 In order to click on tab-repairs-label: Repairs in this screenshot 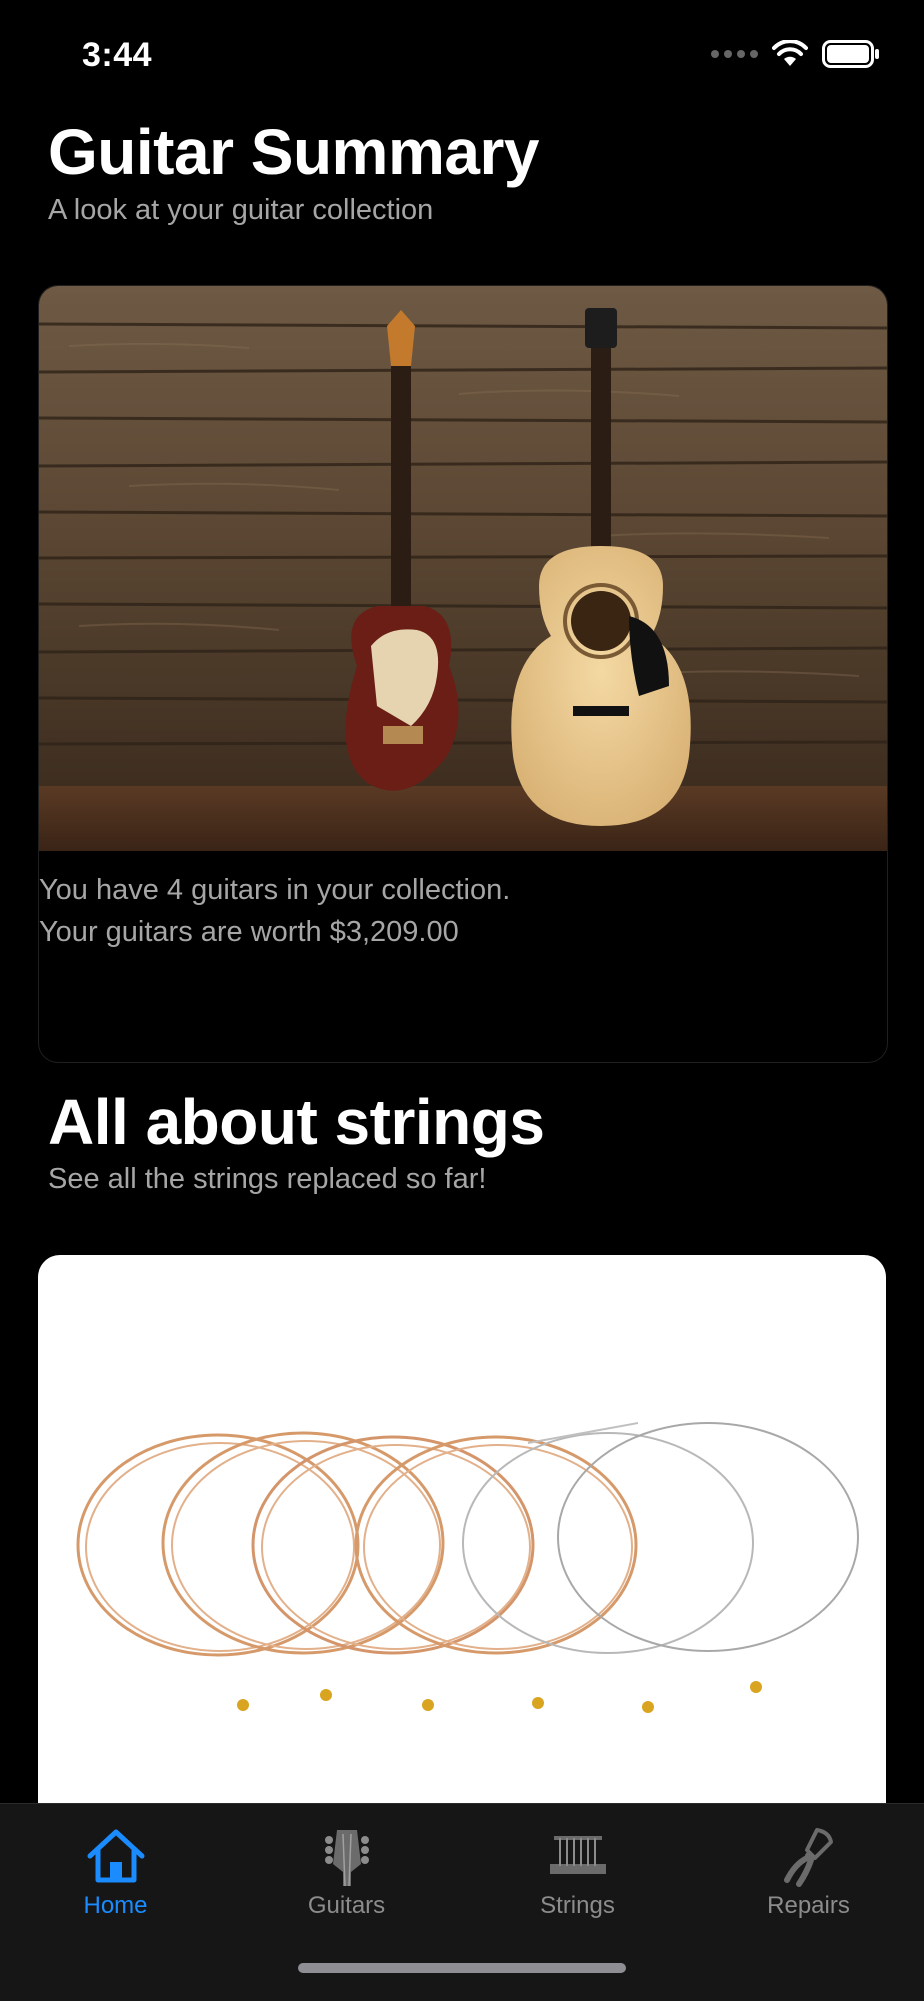, I will do `click(808, 1905)`.